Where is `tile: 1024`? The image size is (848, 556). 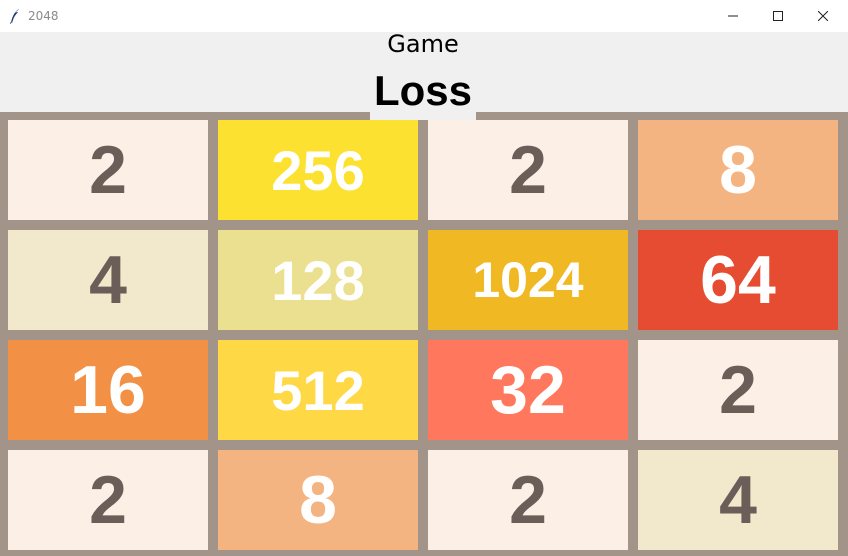 tile: 1024 is located at coordinates (528, 280).